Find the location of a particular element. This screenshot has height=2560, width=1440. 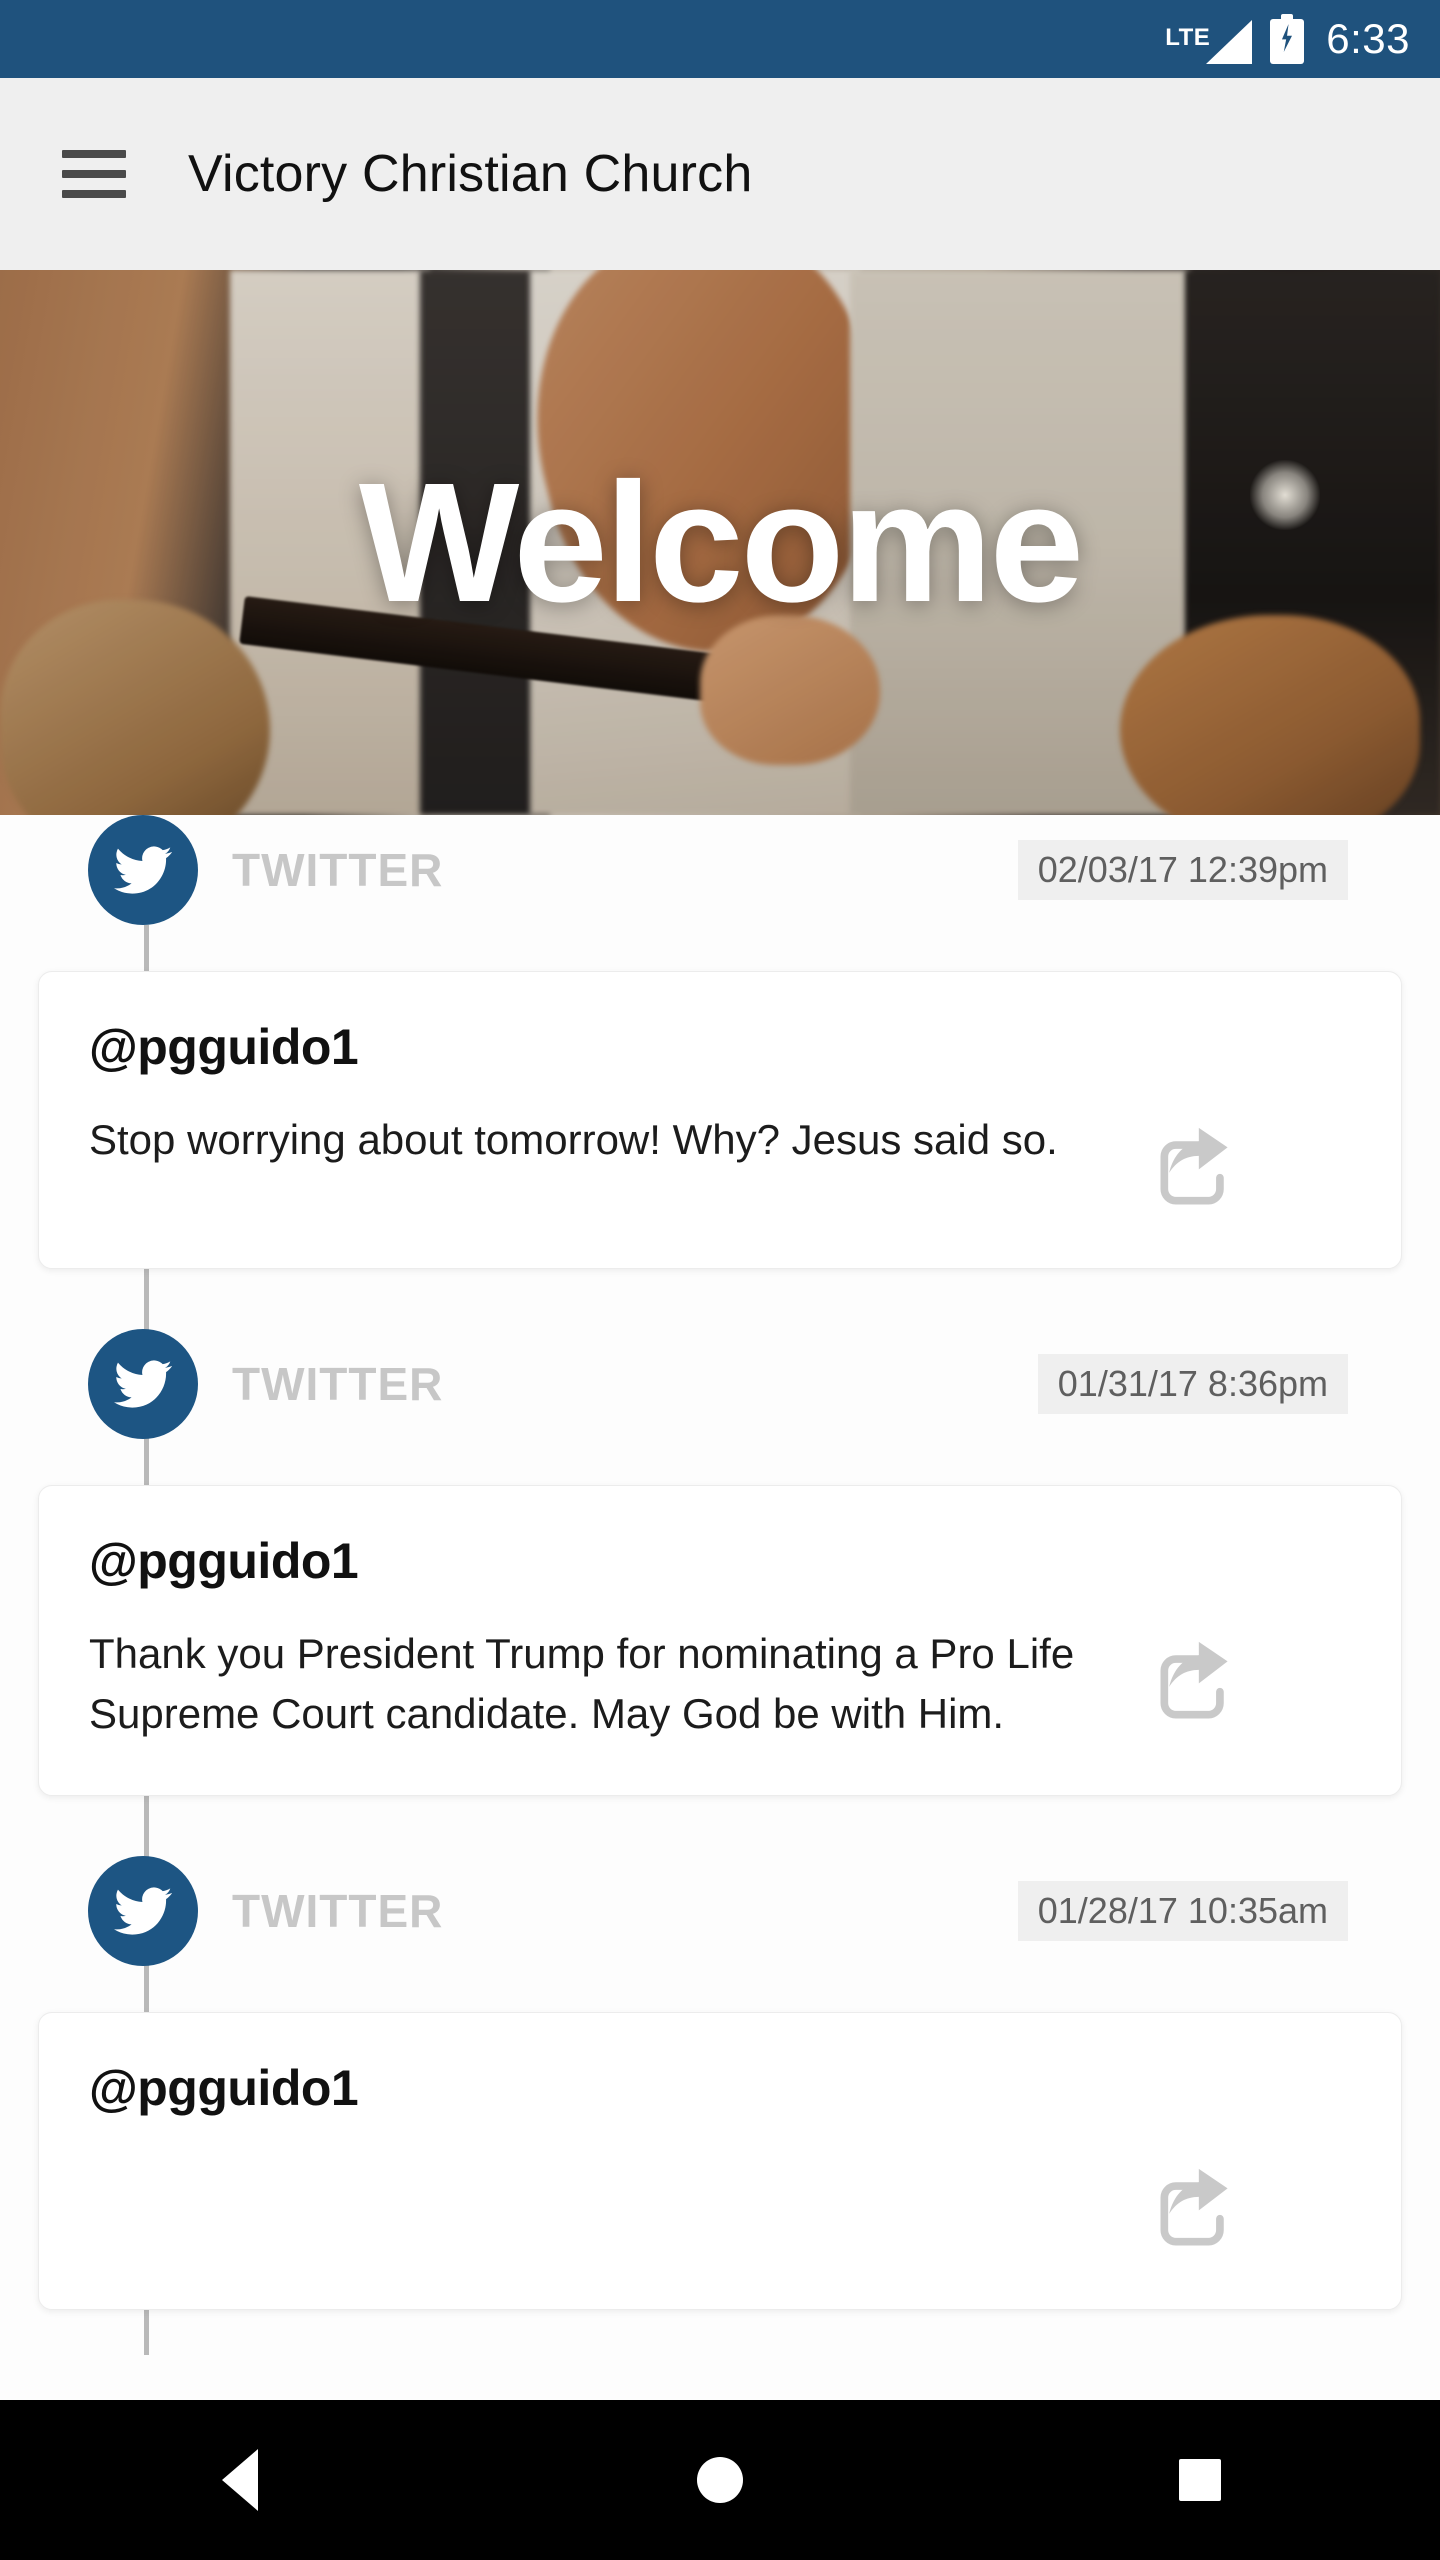

home-button is located at coordinates (720, 2480).